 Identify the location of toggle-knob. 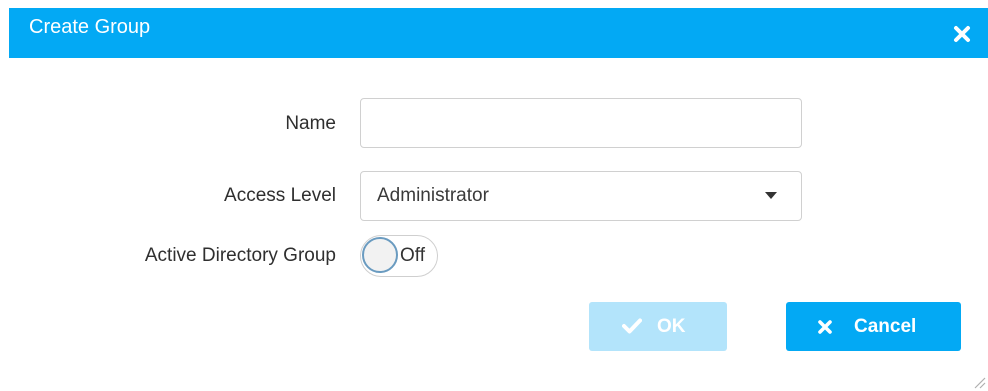
(380, 255).